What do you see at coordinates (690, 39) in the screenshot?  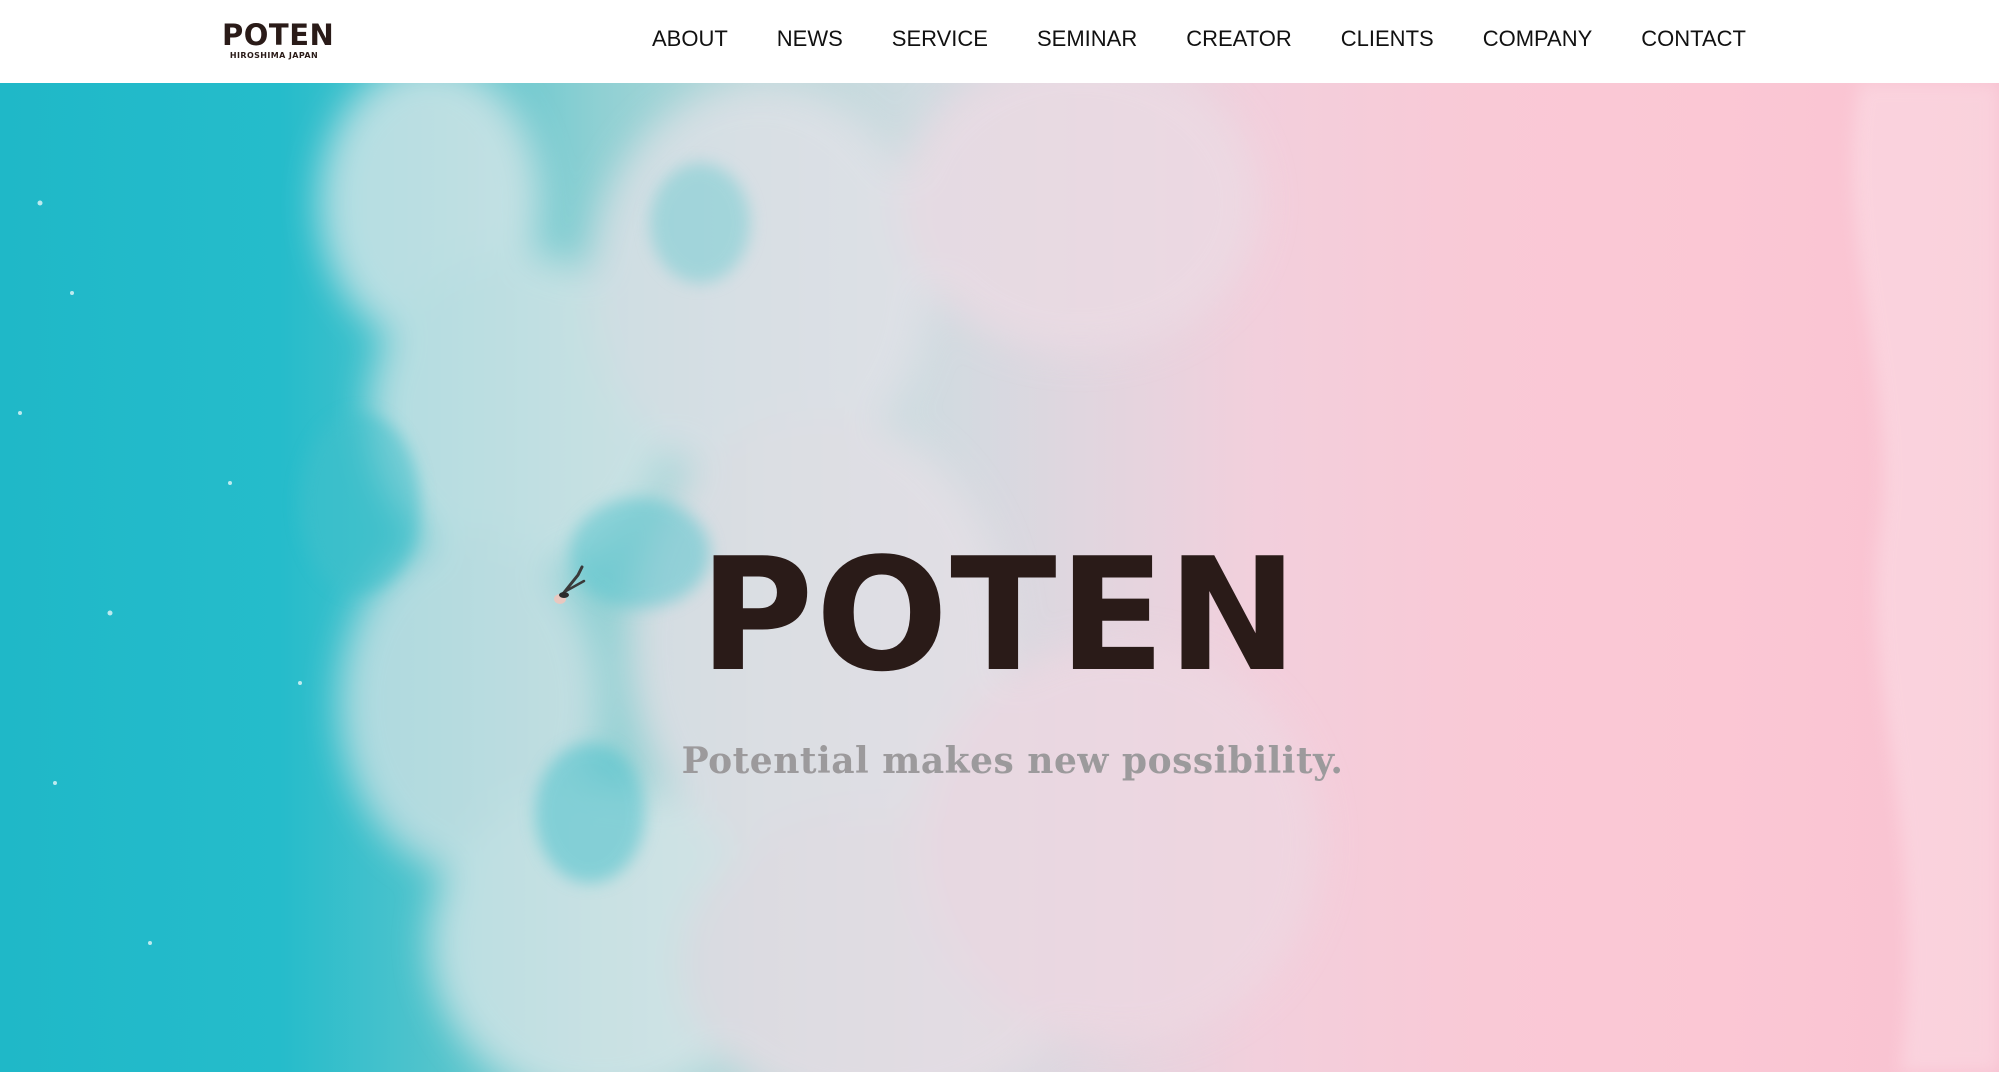 I see `nav-link-about: ABOUT` at bounding box center [690, 39].